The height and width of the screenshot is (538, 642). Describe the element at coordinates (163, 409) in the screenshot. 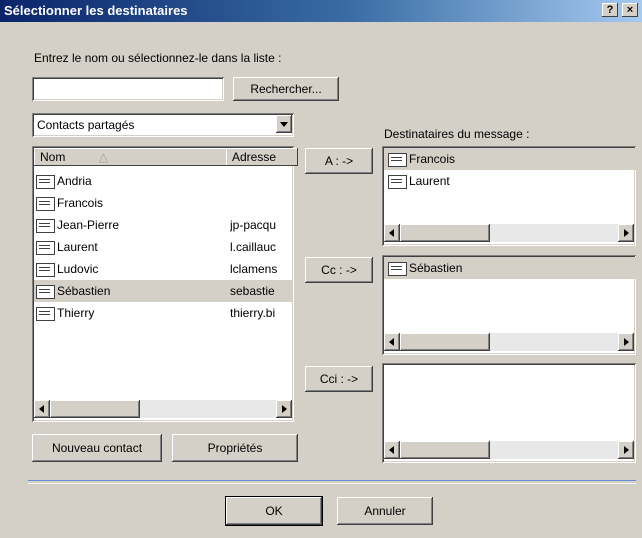

I see `contacts-hscrollbar` at that location.